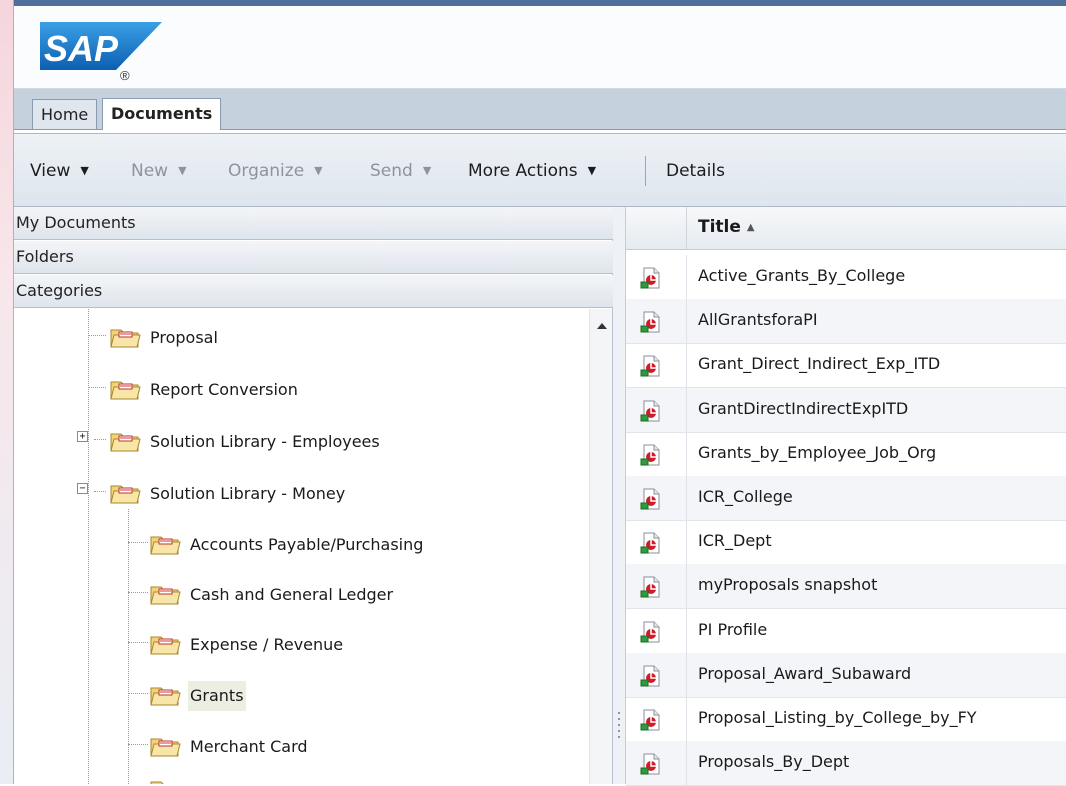  Describe the element at coordinates (758, 319) in the screenshot. I see `document-title: AllGrantsforaPI` at that location.